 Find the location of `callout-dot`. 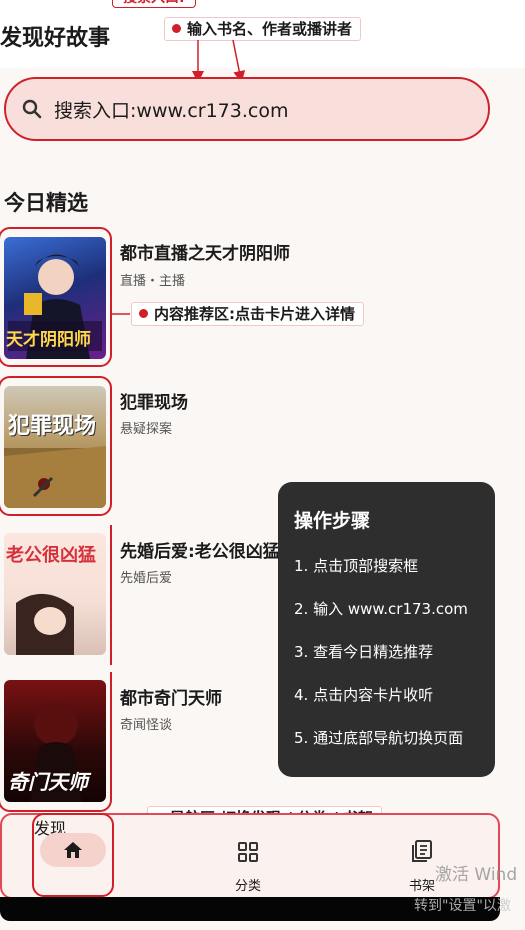

callout-dot is located at coordinates (143, 313).